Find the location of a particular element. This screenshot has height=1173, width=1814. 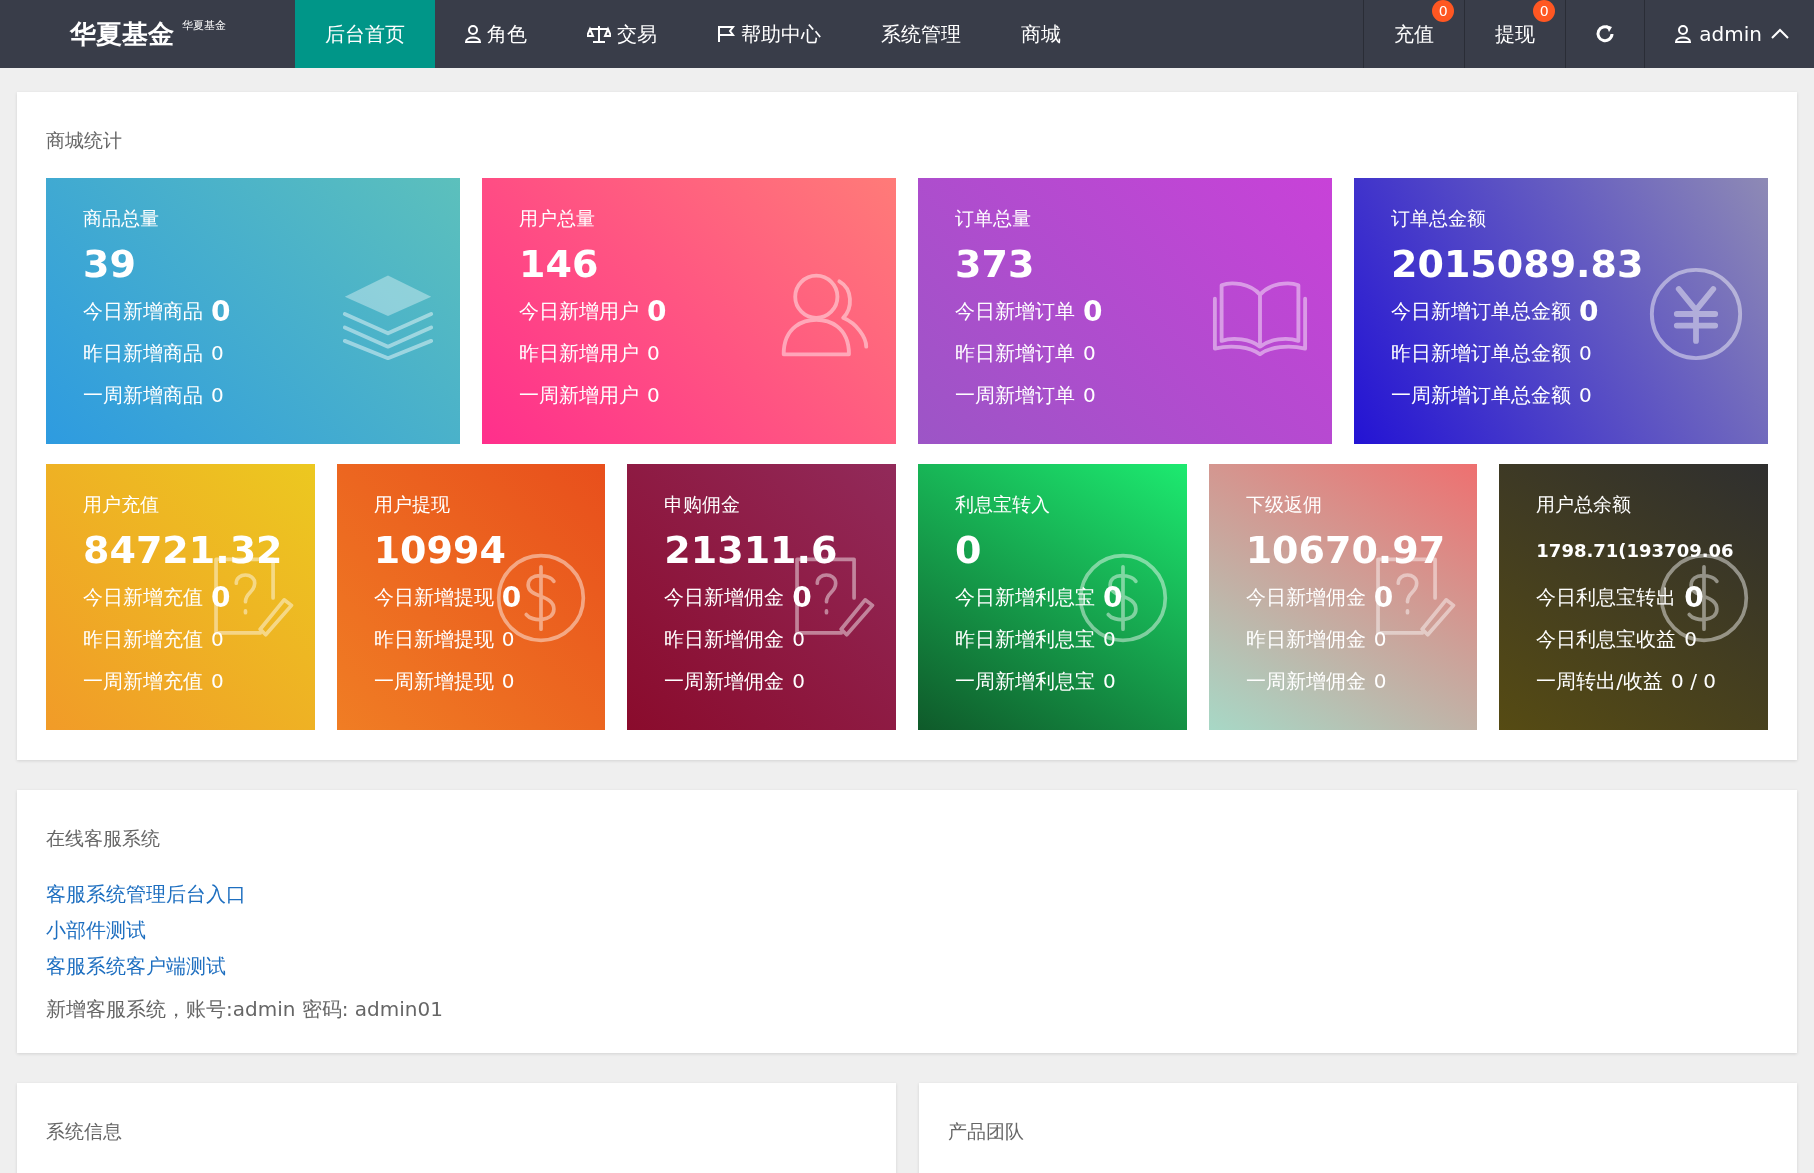

stat-label: 一周新增利息宝 is located at coordinates (1025, 681).